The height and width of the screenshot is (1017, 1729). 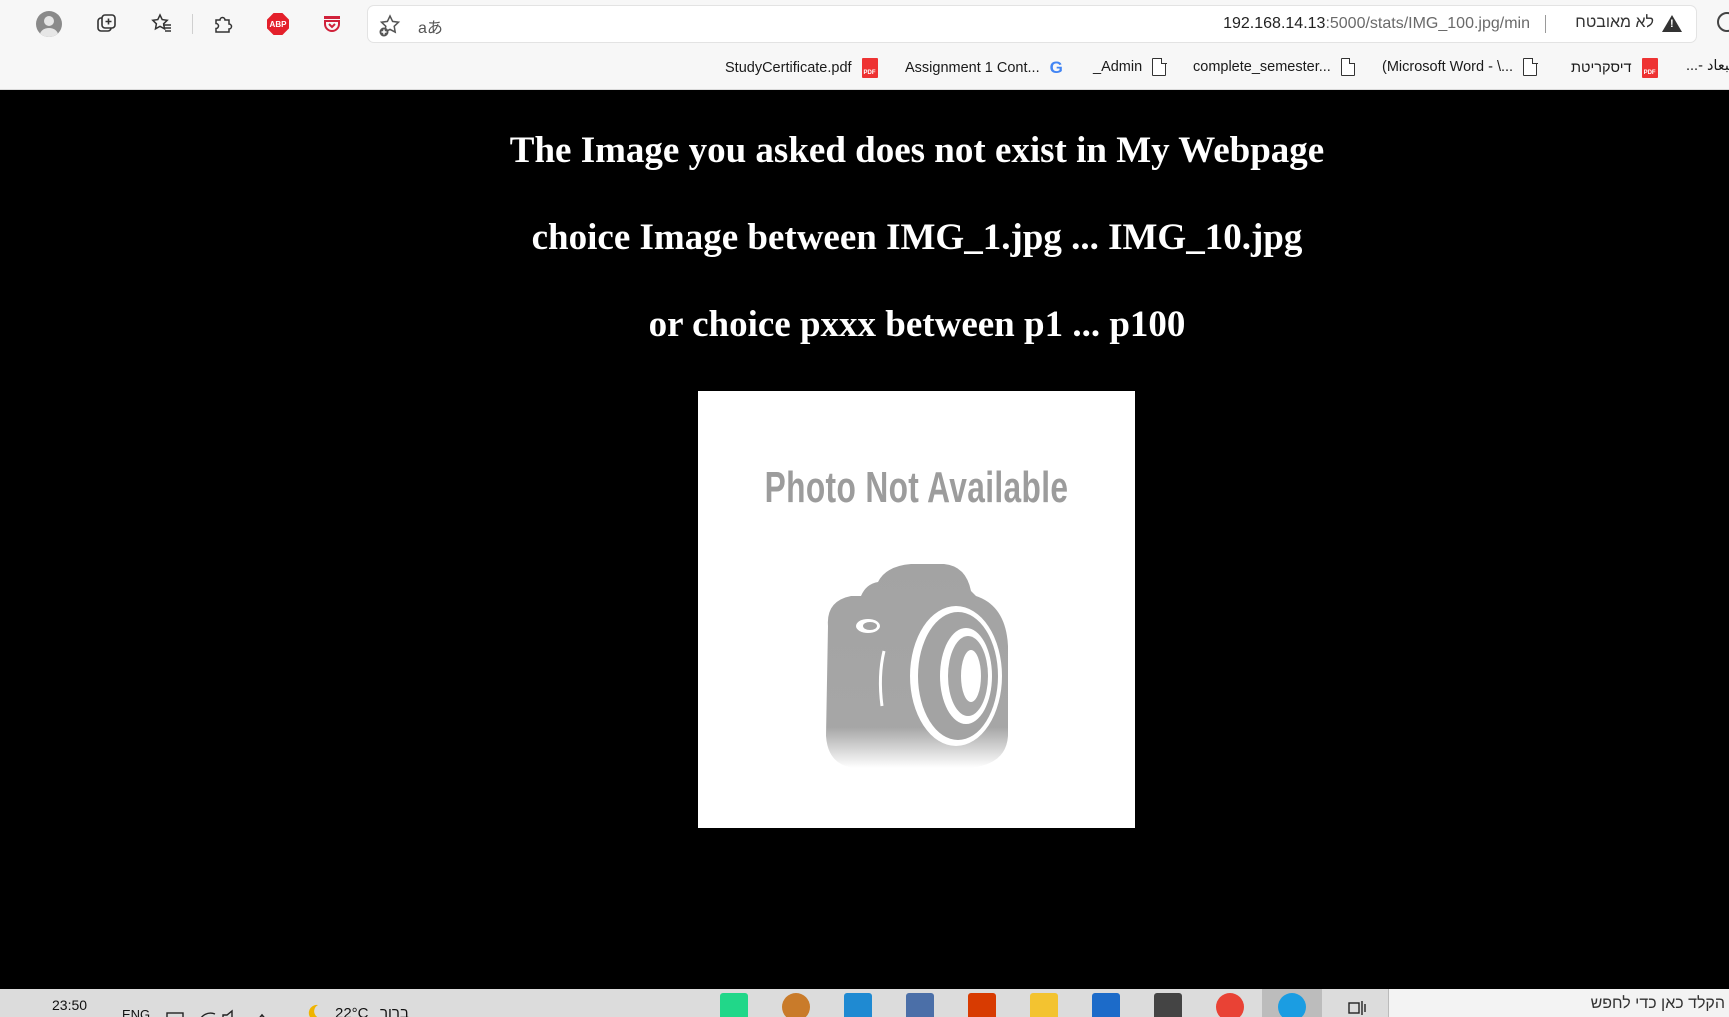 I want to click on file-explorer-icon, so click(x=1044, y=1005).